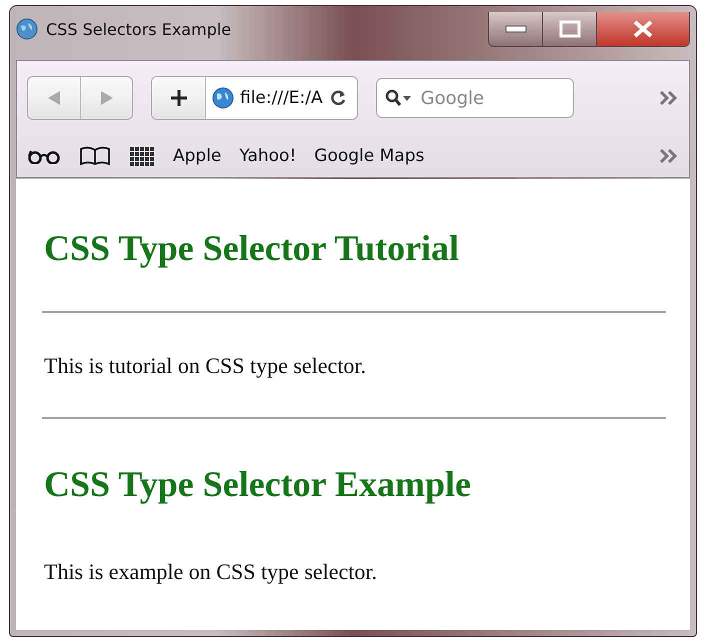 The image size is (703, 643). Describe the element at coordinates (197, 156) in the screenshot. I see `bookmark-link: Apple` at that location.